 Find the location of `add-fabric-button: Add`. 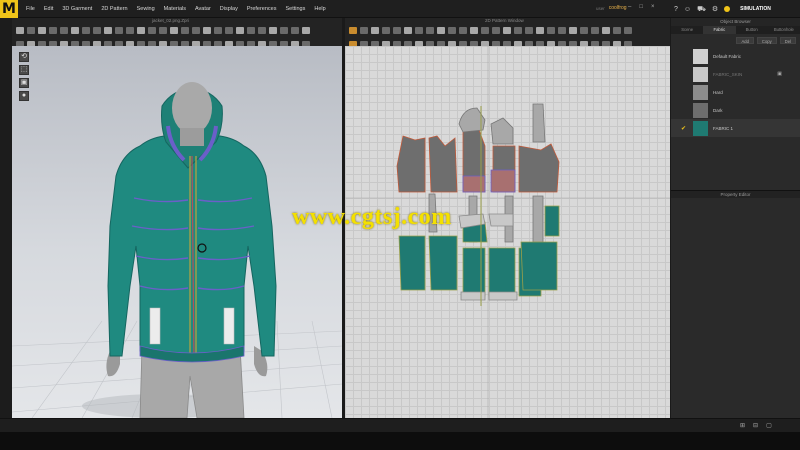

add-fabric-button: Add is located at coordinates (745, 40).